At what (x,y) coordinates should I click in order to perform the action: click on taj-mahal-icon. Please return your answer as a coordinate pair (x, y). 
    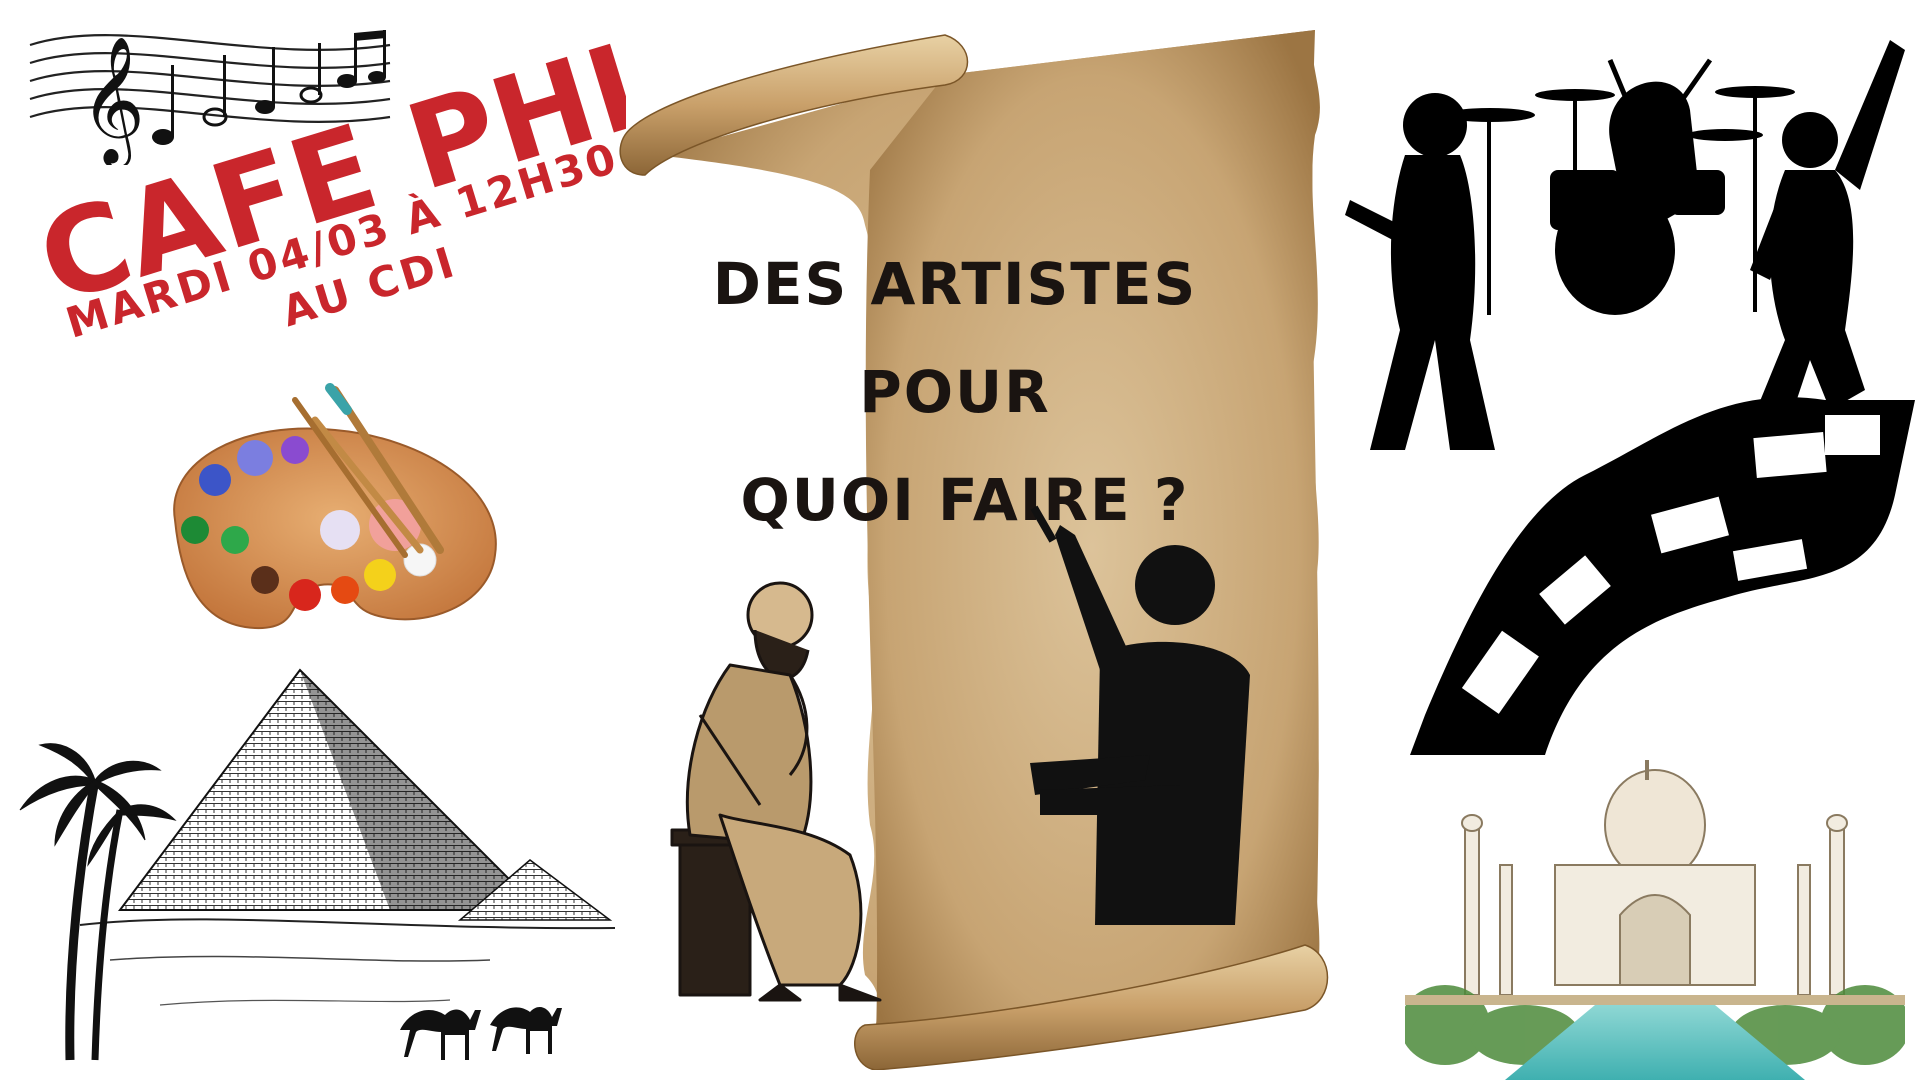
    Looking at the image, I should click on (1655, 920).